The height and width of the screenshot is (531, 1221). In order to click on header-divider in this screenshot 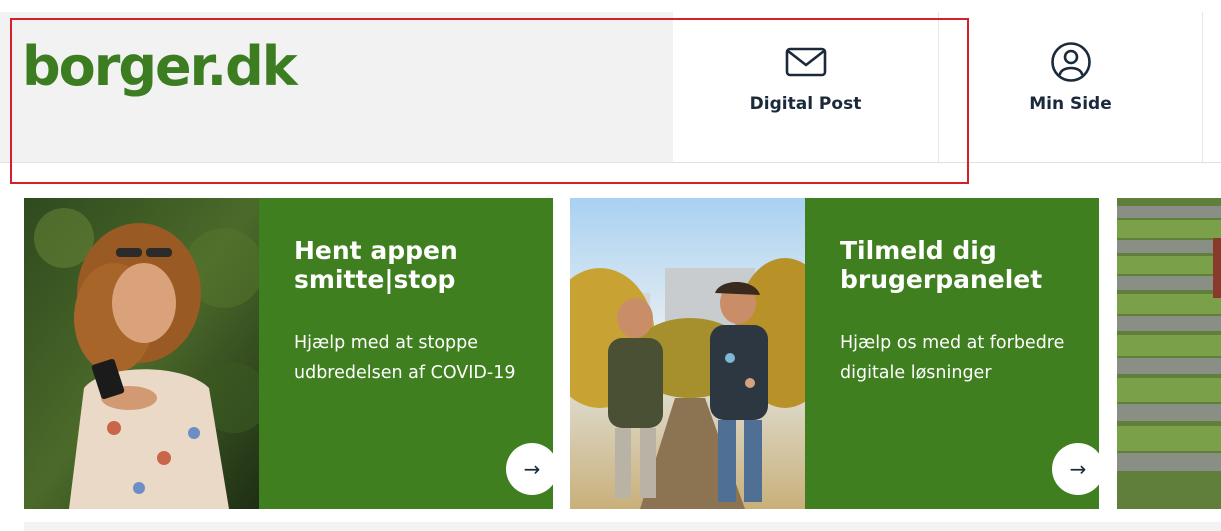, I will do `click(610, 162)`.